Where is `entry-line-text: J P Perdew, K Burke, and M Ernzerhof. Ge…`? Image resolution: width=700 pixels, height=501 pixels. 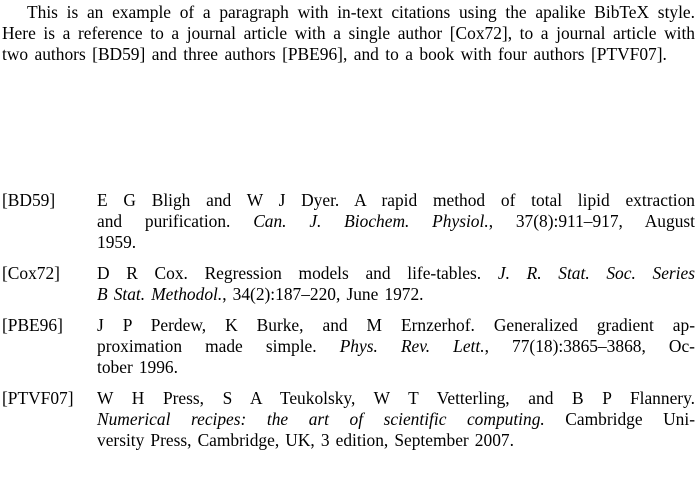 entry-line-text: J P Perdew, K Burke, and M Ernzerhof. Ge… is located at coordinates (396, 325).